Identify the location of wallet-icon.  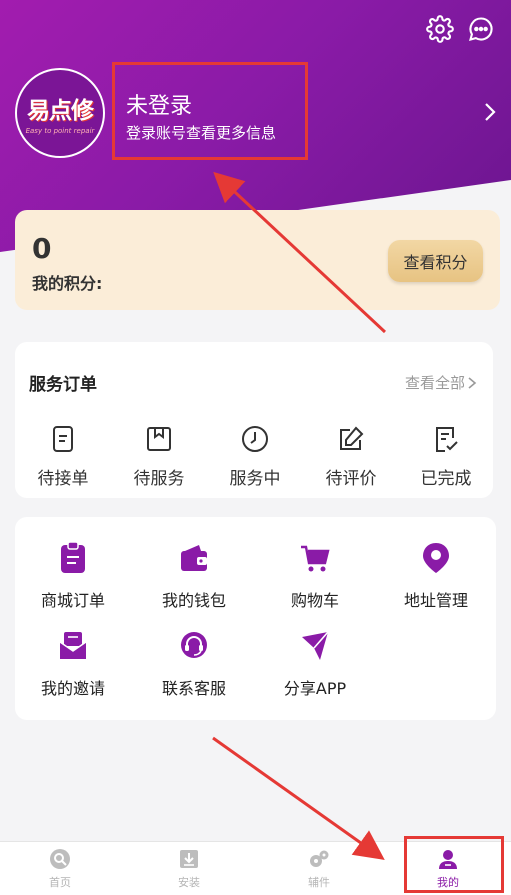
(194, 558).